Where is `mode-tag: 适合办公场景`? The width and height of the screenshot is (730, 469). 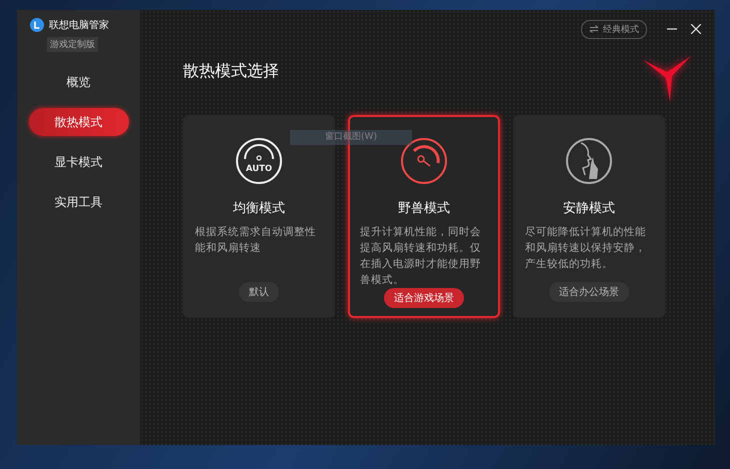
mode-tag: 适合办公场景 is located at coordinates (589, 292).